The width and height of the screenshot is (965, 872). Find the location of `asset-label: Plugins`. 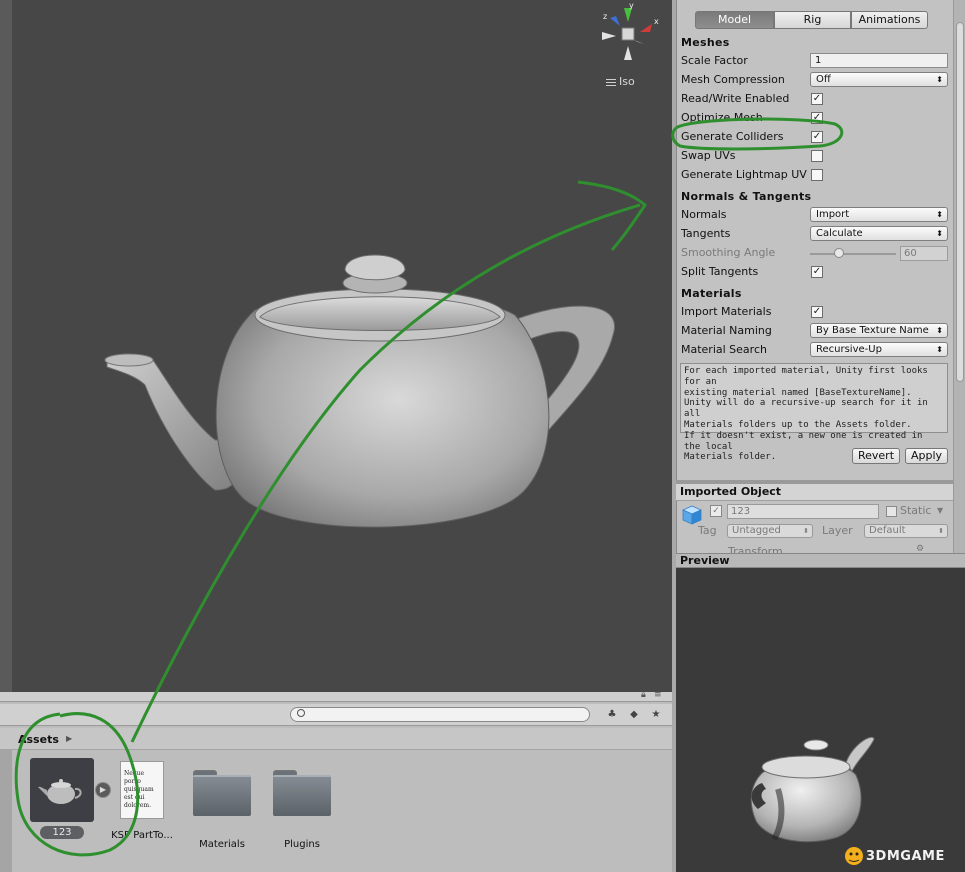

asset-label: Plugins is located at coordinates (302, 844).